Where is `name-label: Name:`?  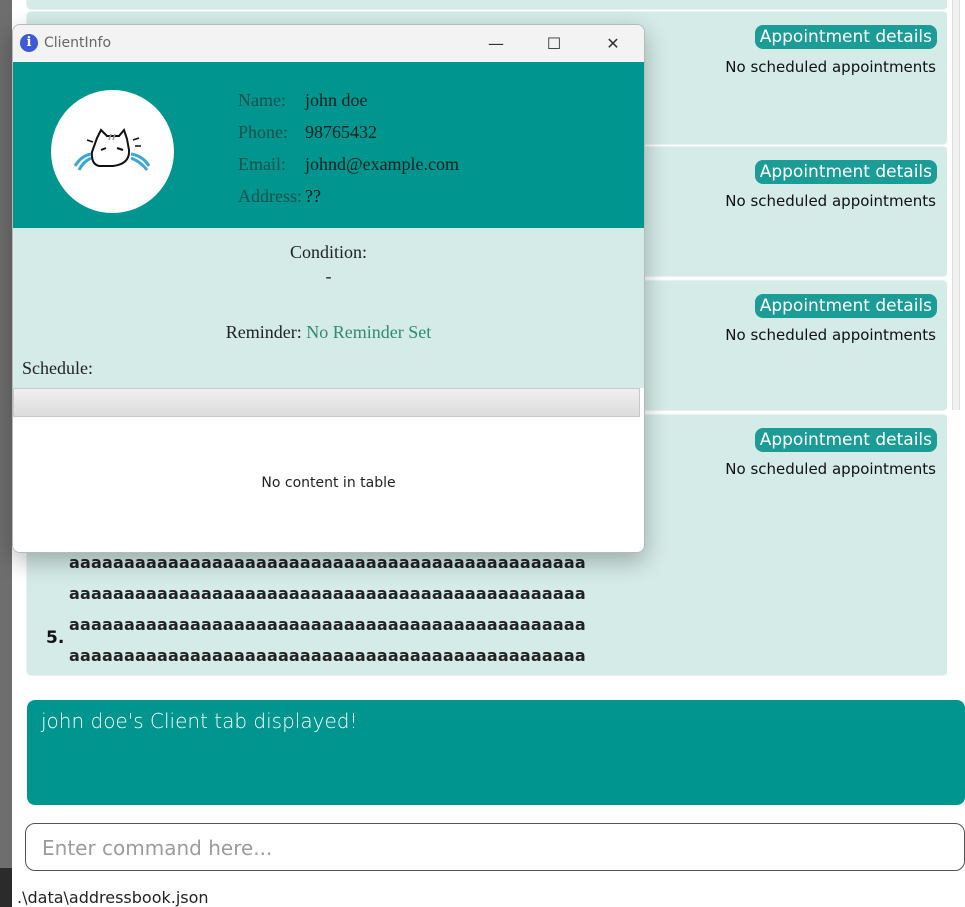 name-label: Name: is located at coordinates (262, 100).